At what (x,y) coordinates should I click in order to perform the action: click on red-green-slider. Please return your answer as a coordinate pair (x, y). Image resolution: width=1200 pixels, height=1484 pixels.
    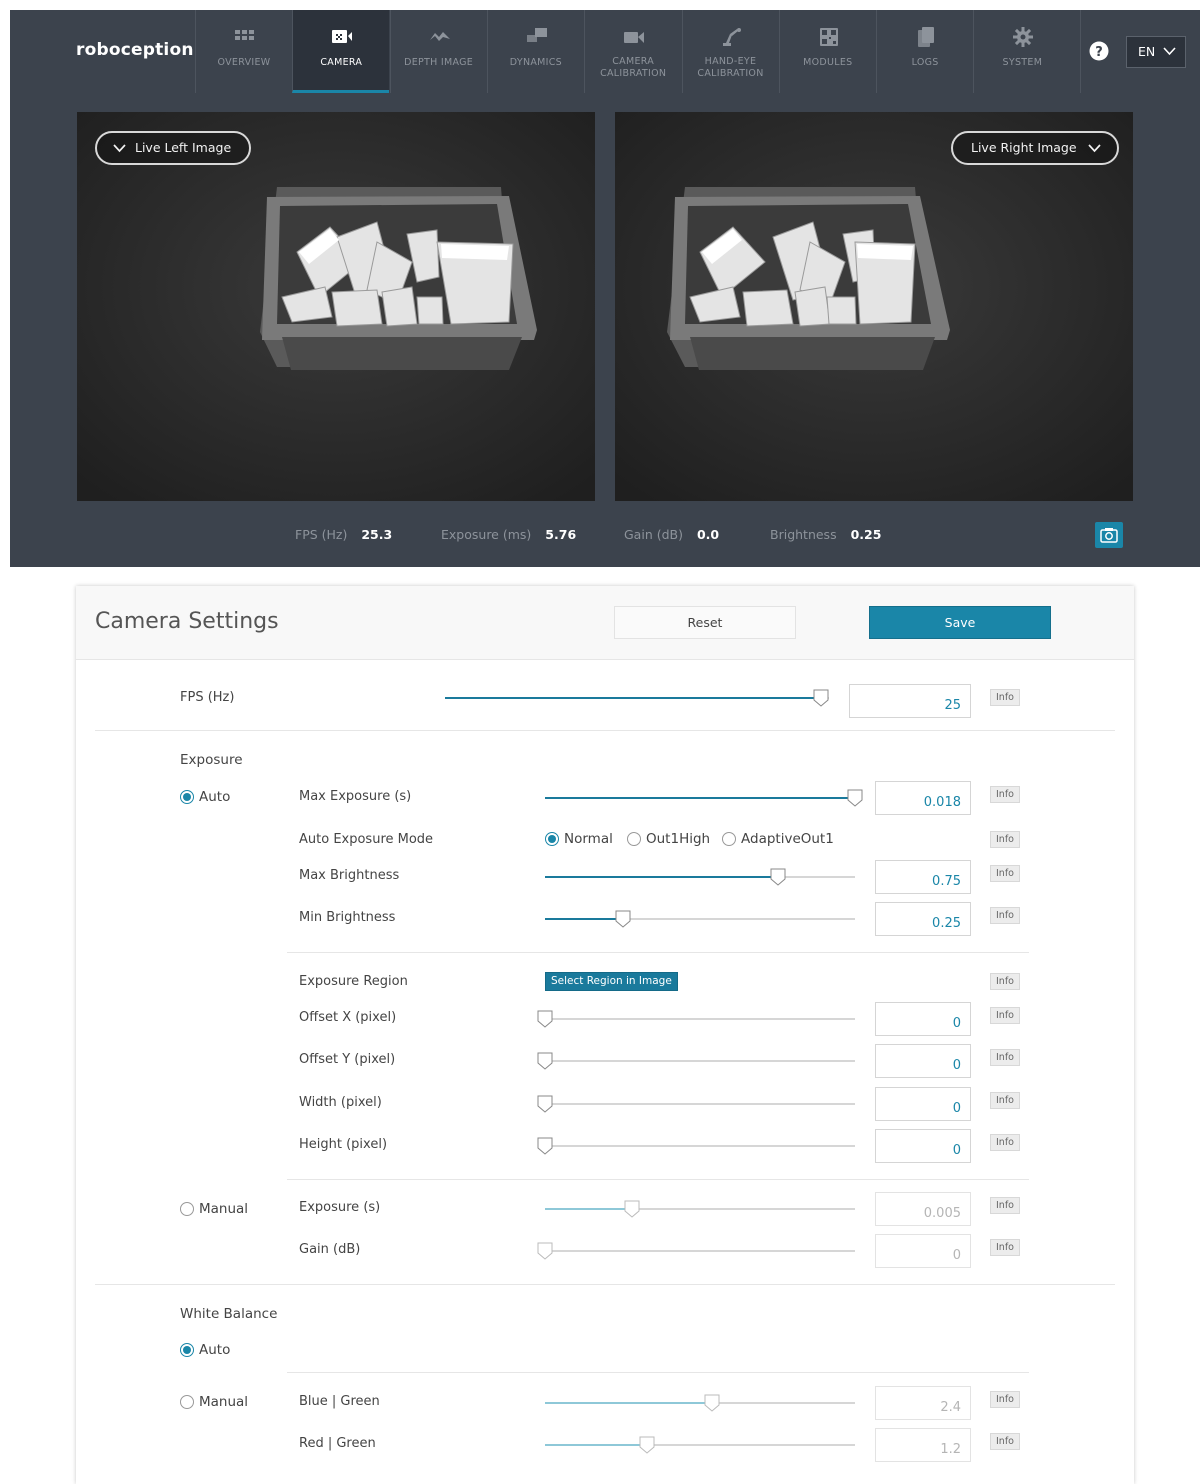
    Looking at the image, I should click on (700, 1445).